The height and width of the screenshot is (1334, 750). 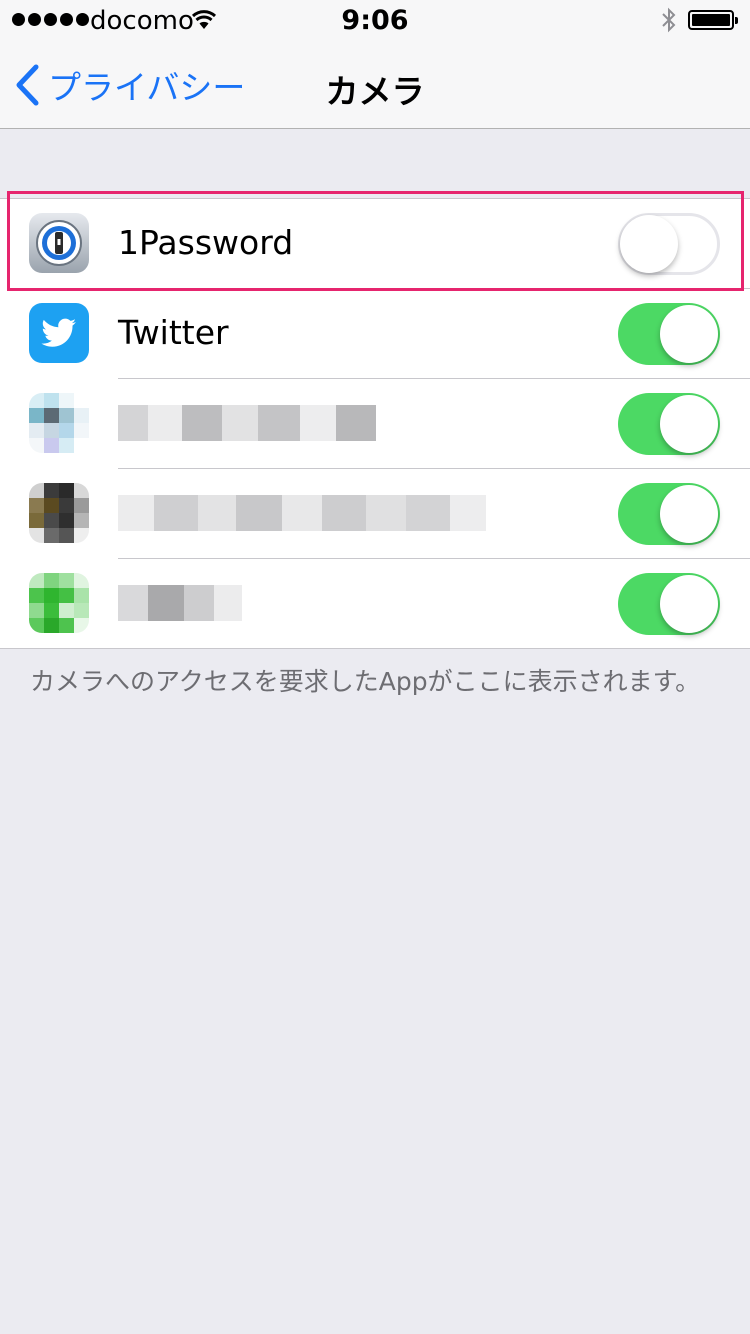 What do you see at coordinates (59, 333) in the screenshot?
I see `twitter-icon` at bounding box center [59, 333].